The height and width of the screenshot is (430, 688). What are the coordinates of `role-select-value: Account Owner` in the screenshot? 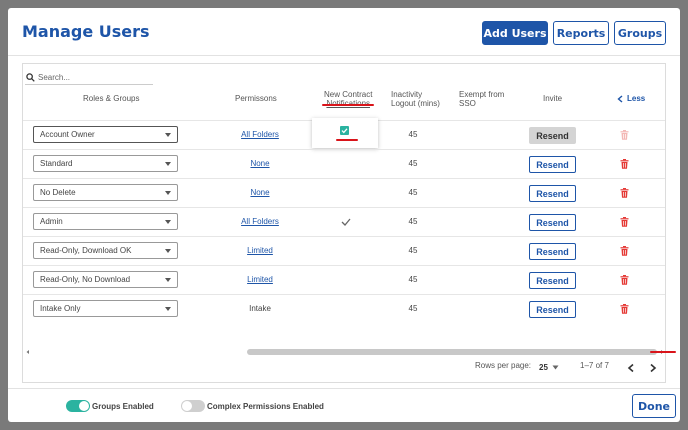 It's located at (67, 134).